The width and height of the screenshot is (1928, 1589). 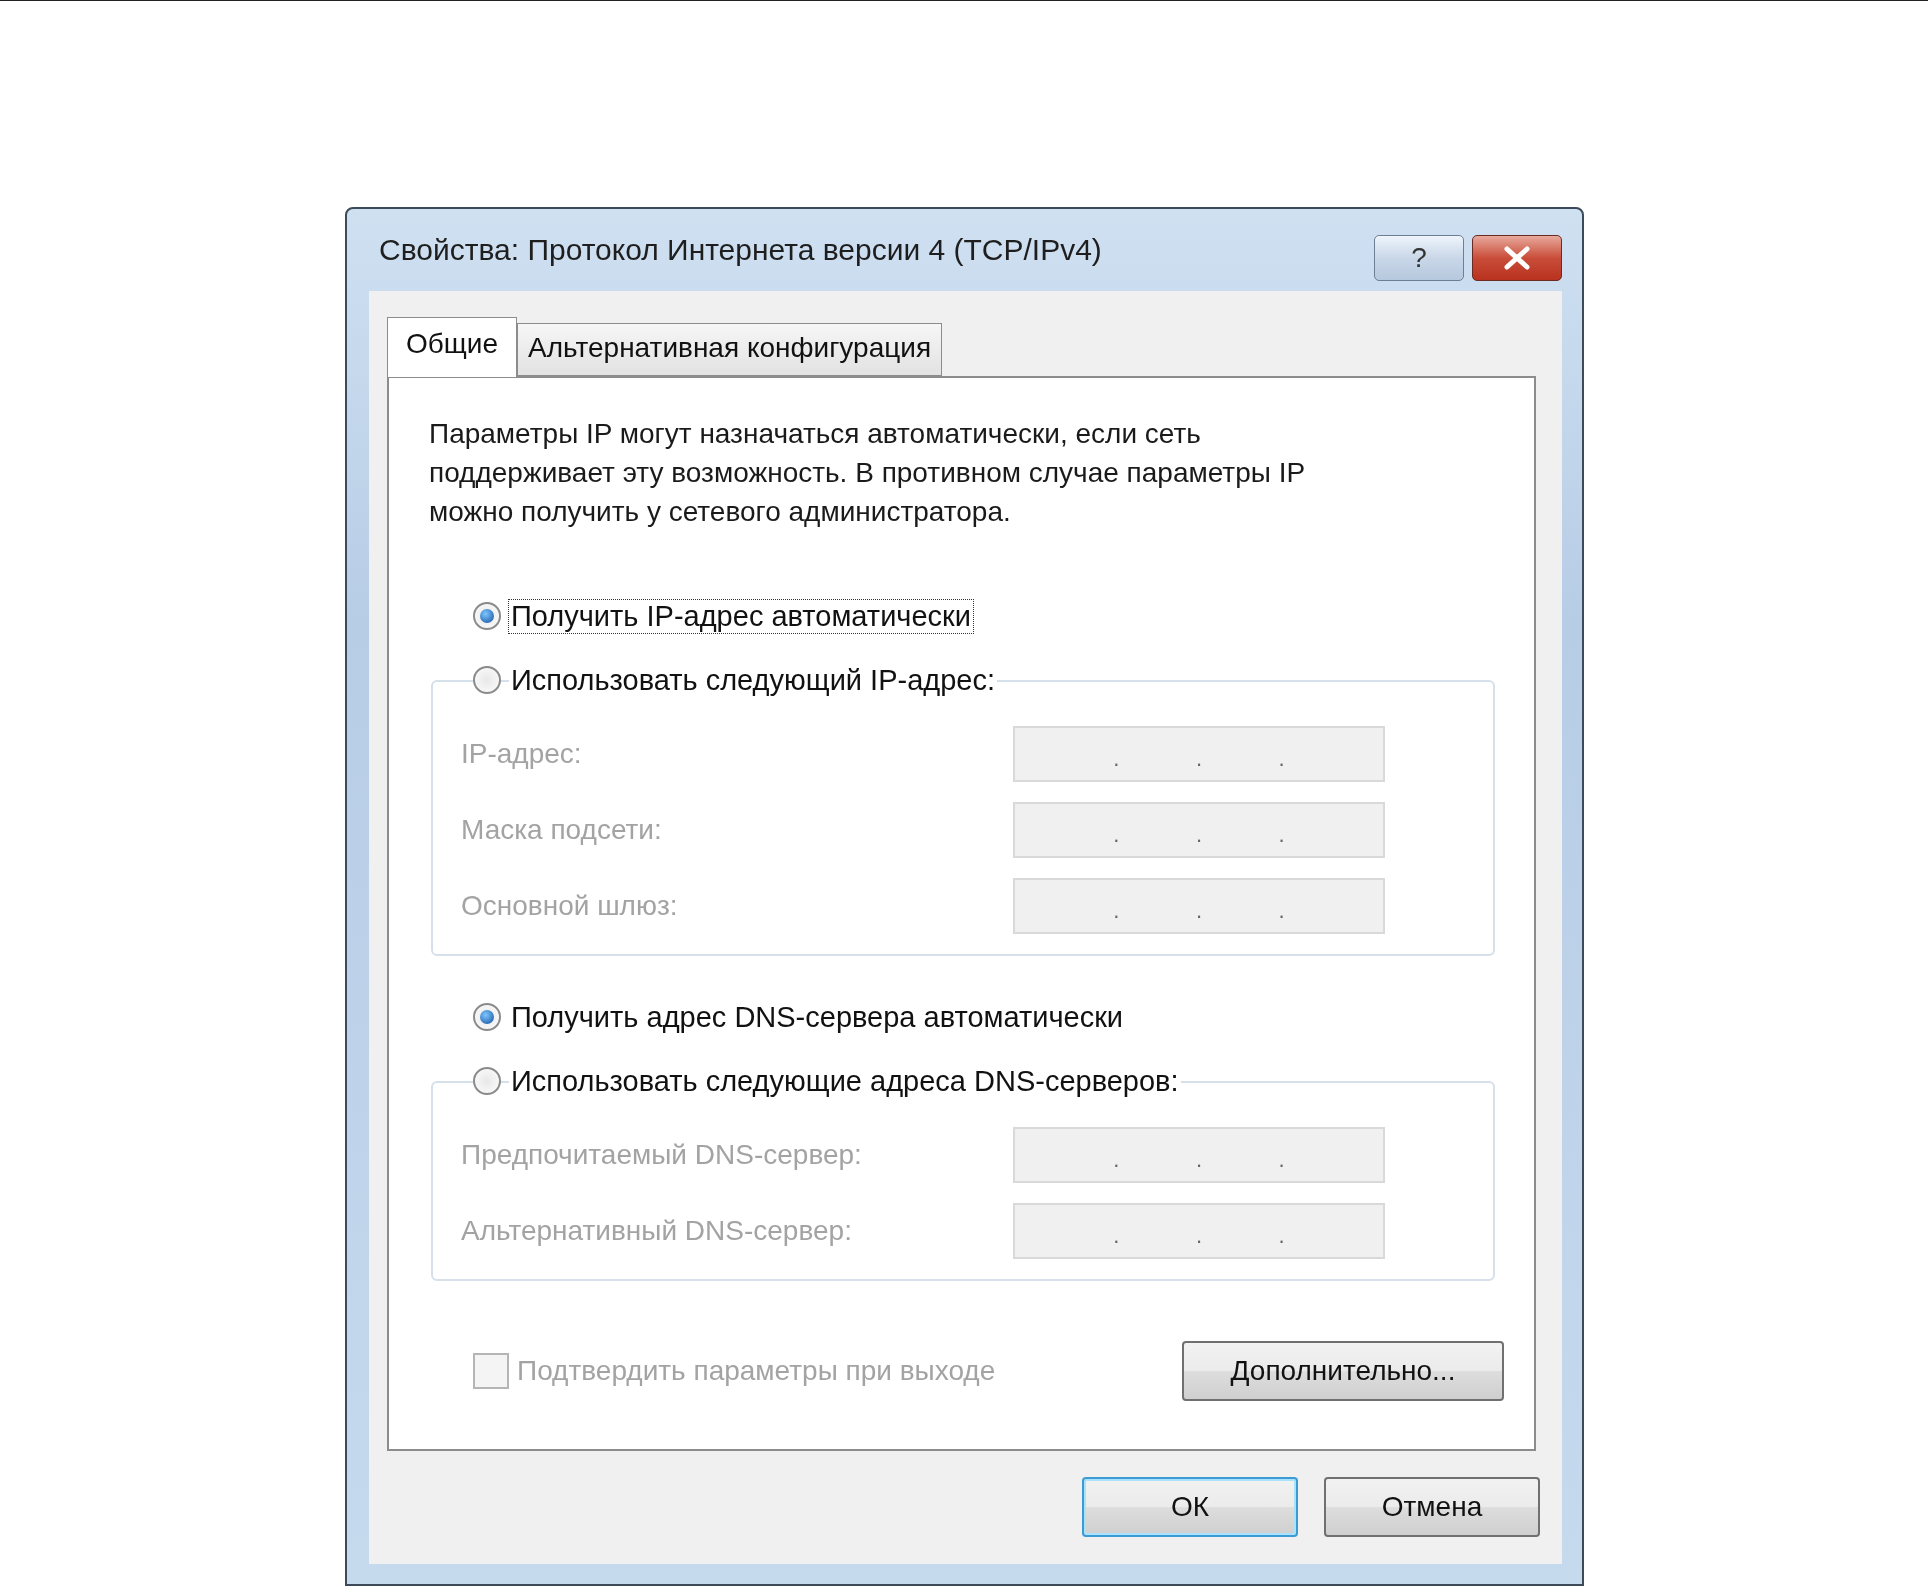 What do you see at coordinates (521, 754) in the screenshot?
I see `field-label: IP-адрес:` at bounding box center [521, 754].